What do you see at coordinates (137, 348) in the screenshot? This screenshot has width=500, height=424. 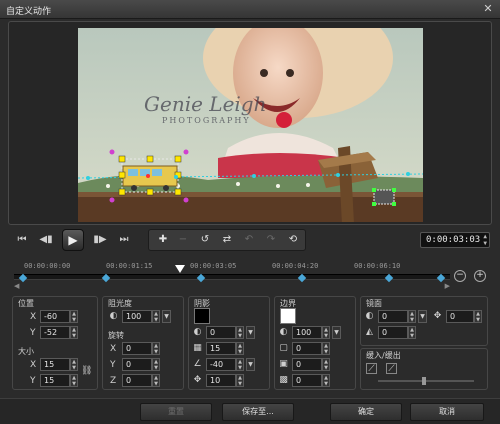 I see `rotation-x-field: 0` at bounding box center [137, 348].